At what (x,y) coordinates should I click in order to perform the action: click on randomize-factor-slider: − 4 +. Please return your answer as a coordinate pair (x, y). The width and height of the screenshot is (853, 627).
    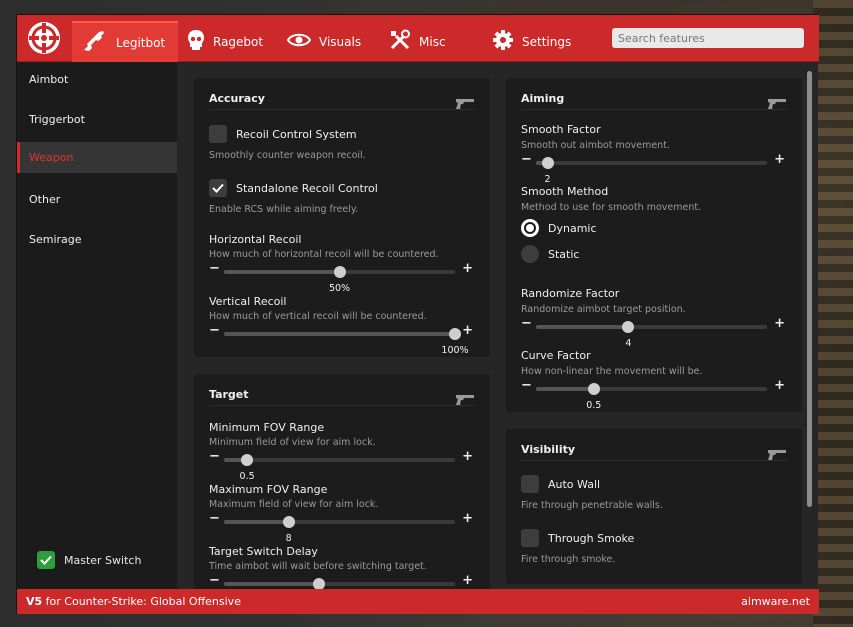
    Looking at the image, I should click on (653, 333).